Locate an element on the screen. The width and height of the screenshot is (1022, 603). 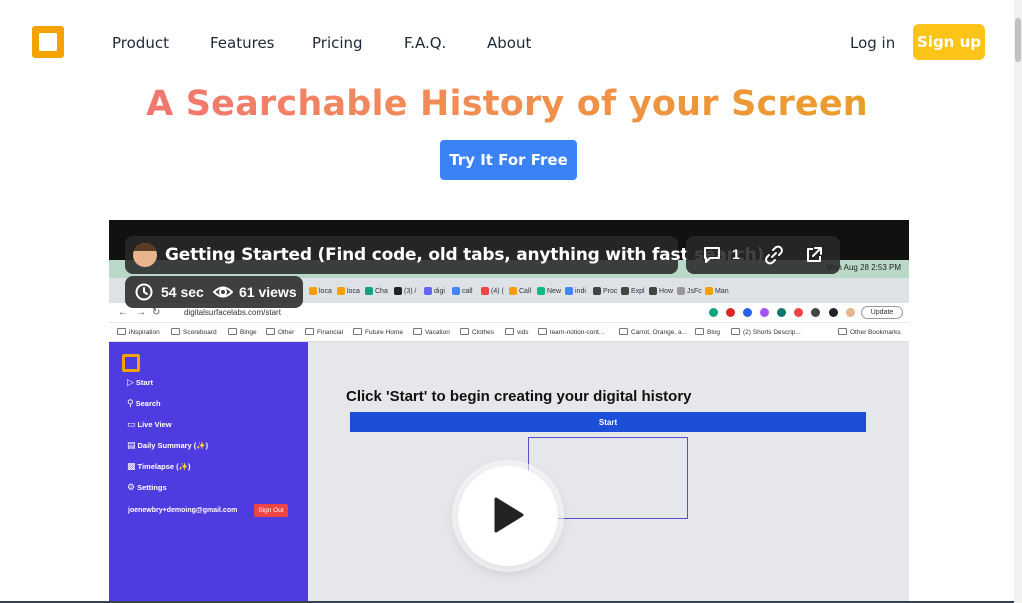
calendar-icon: ▤ is located at coordinates (131, 445).